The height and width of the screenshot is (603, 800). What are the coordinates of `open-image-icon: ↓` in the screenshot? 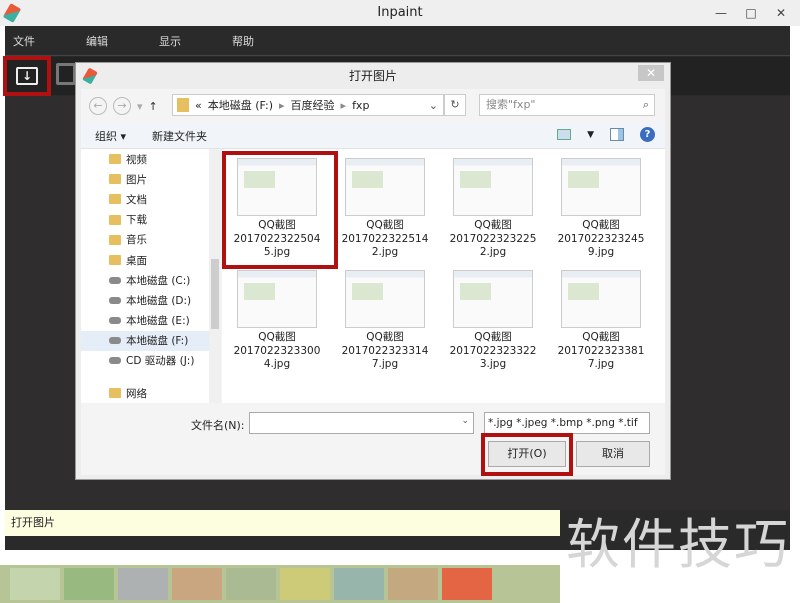 It's located at (27, 76).